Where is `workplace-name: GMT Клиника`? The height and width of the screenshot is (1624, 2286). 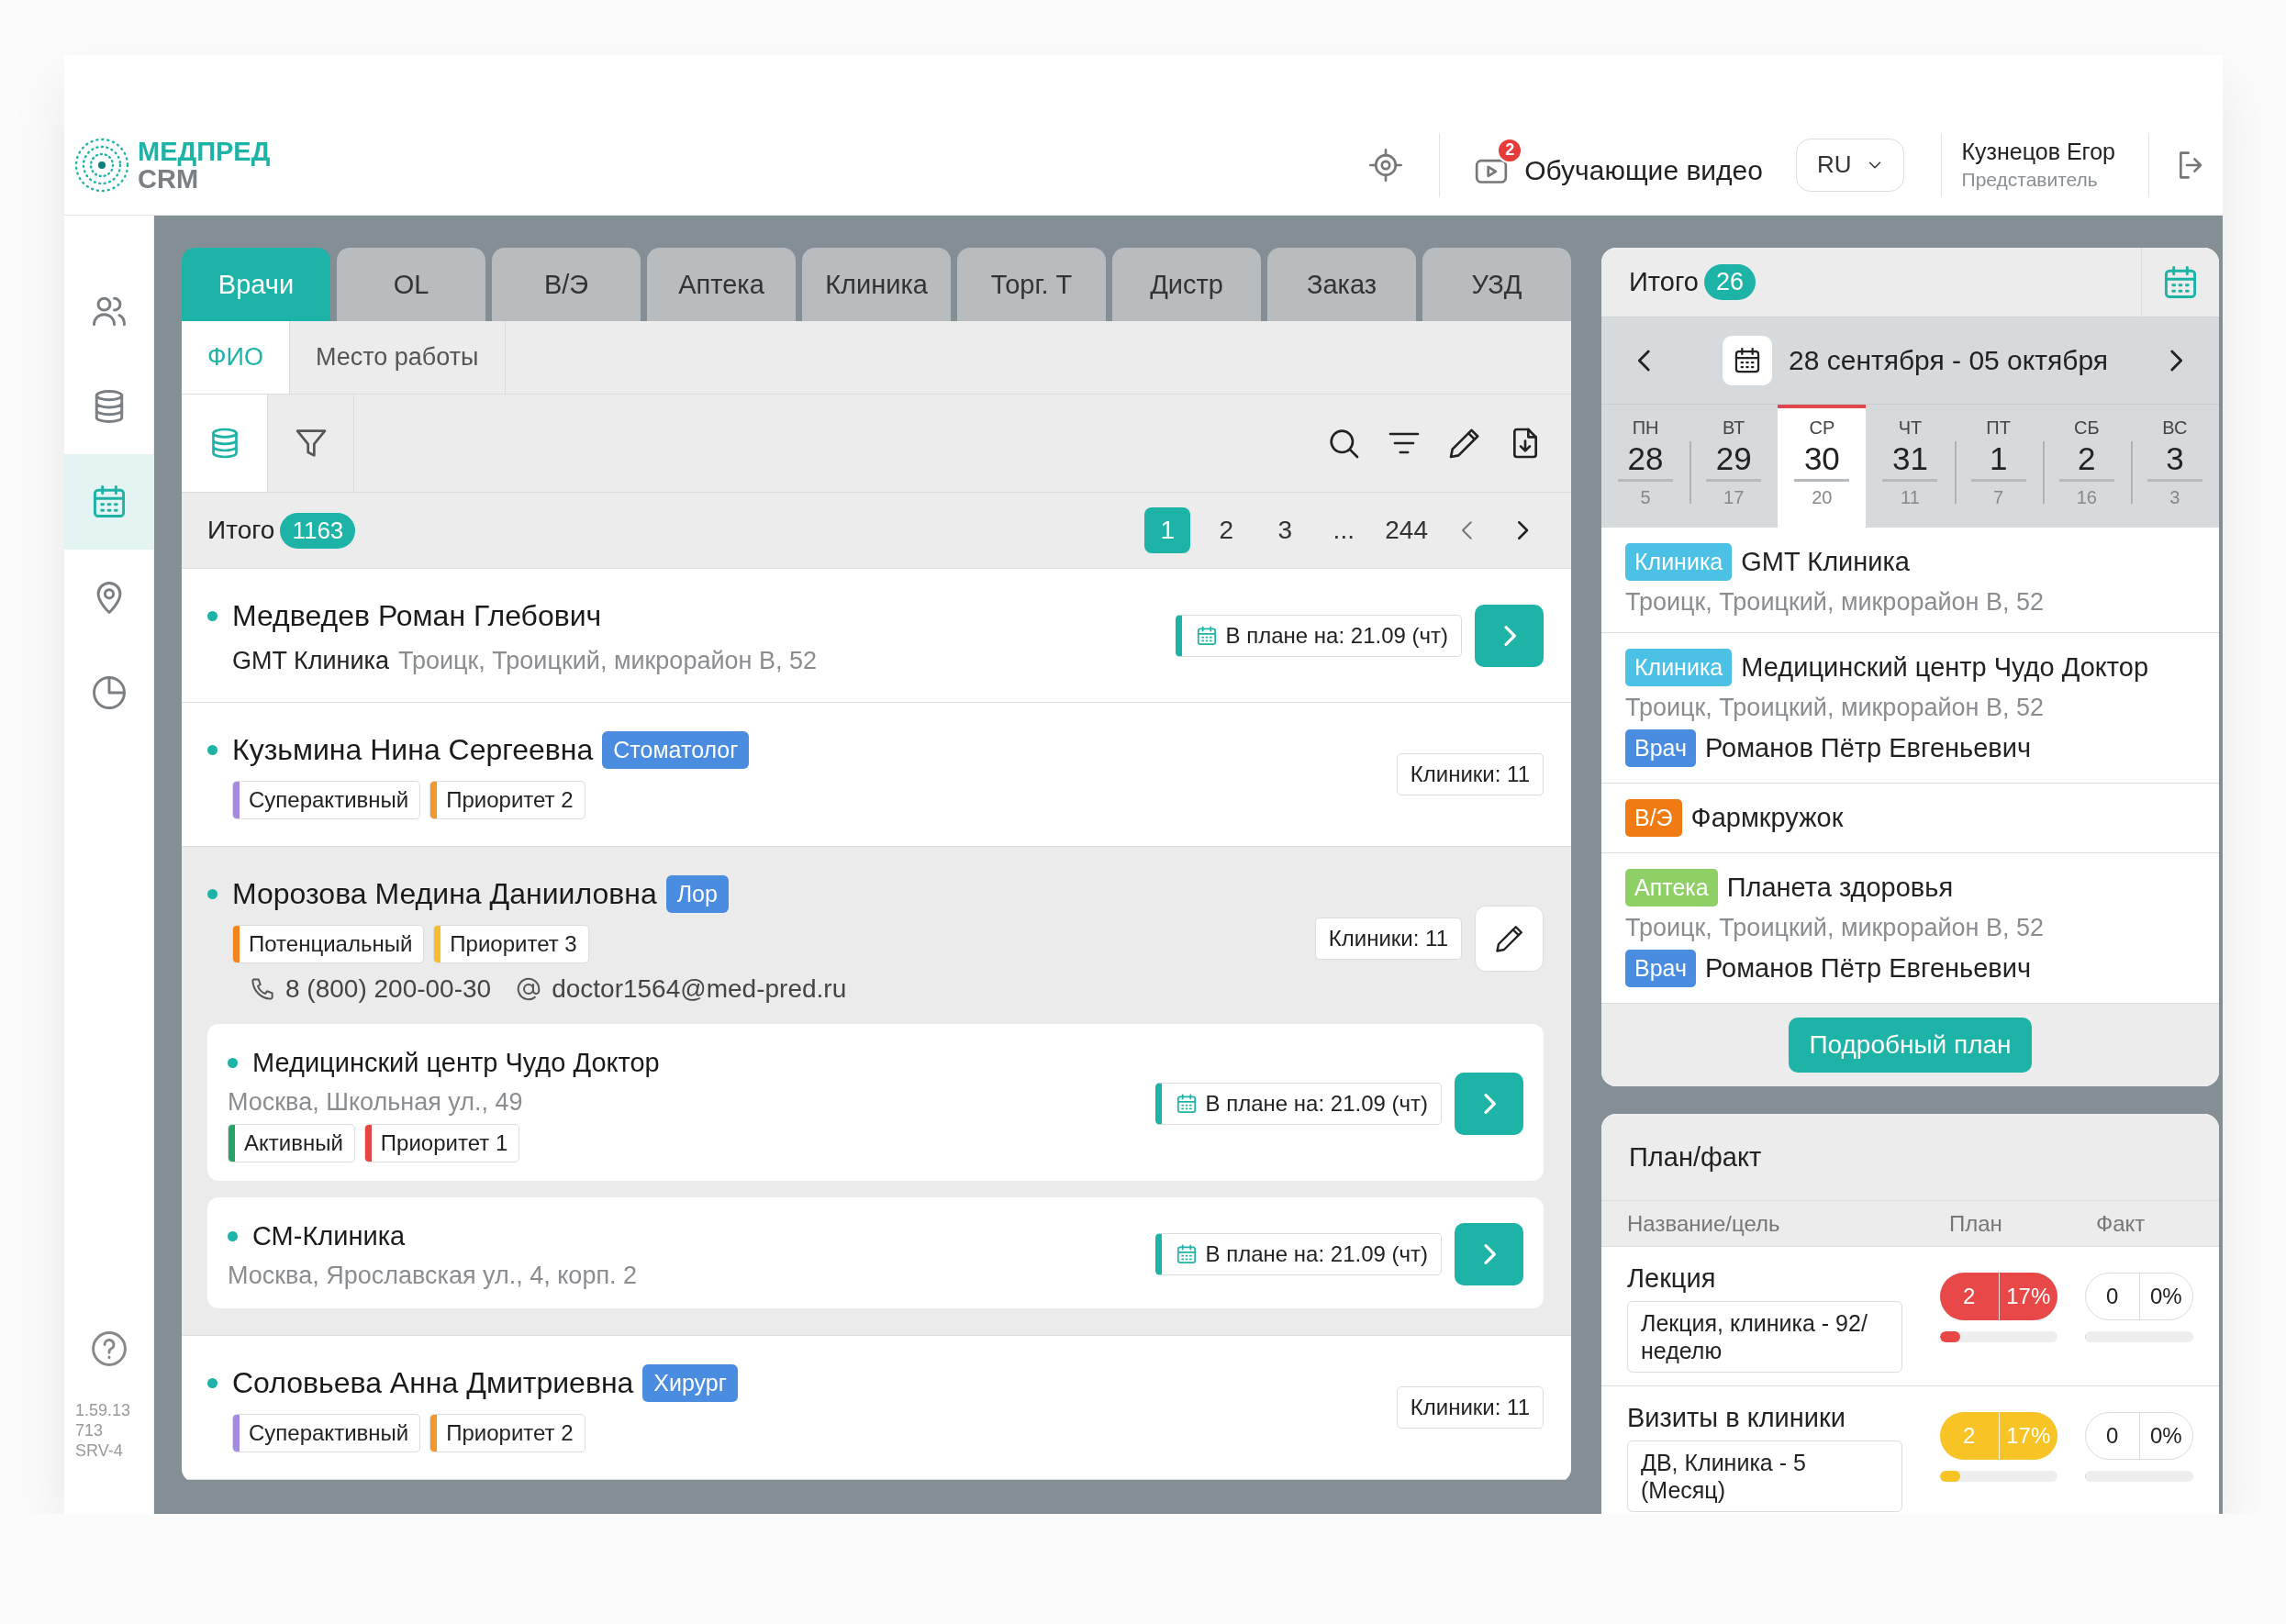 workplace-name: GMT Клиника is located at coordinates (310, 661).